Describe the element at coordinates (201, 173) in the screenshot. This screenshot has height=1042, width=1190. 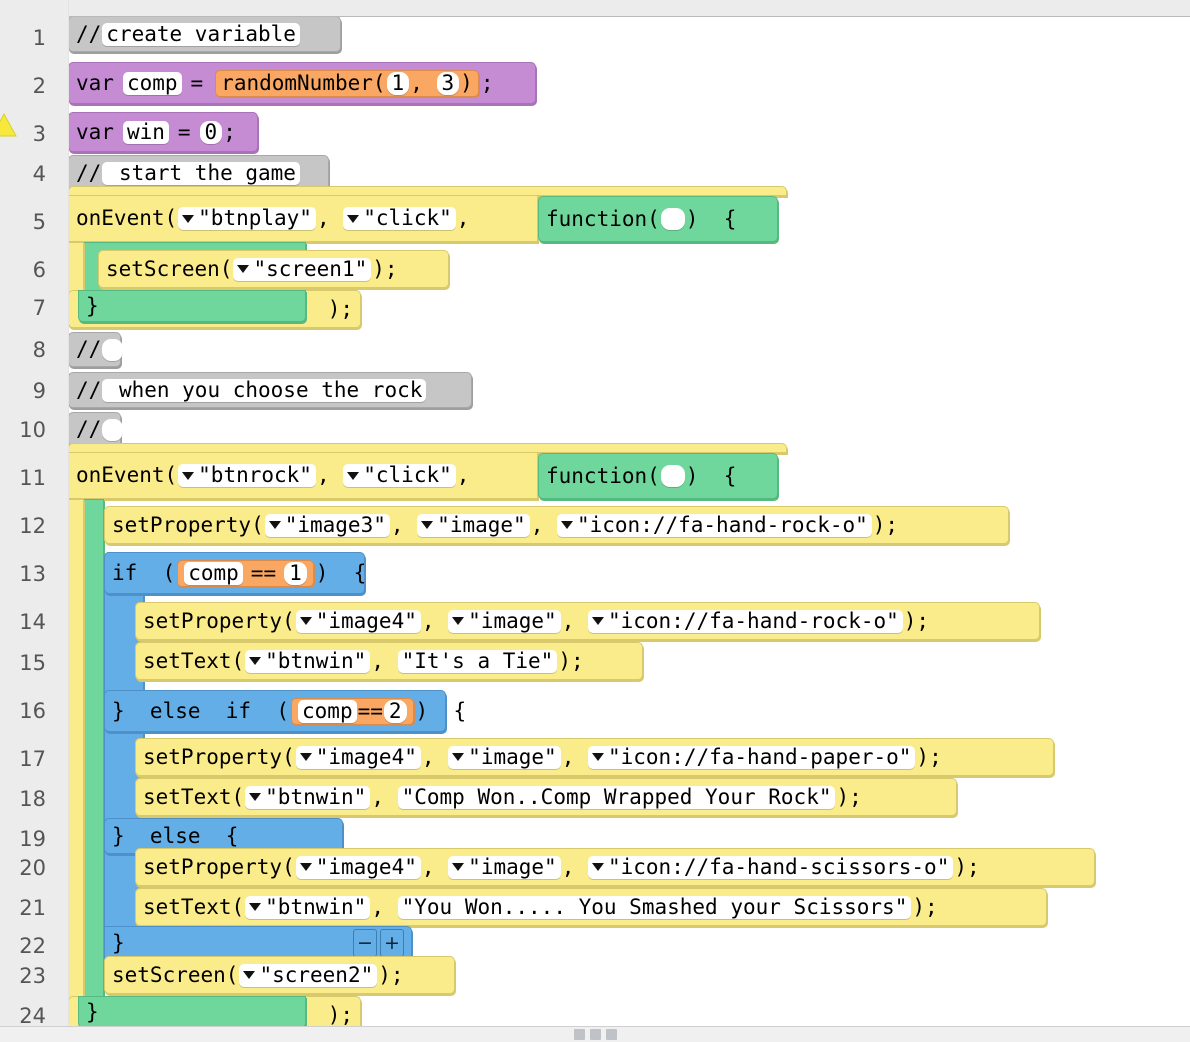
I see `comment-text-field-4: start the game` at that location.